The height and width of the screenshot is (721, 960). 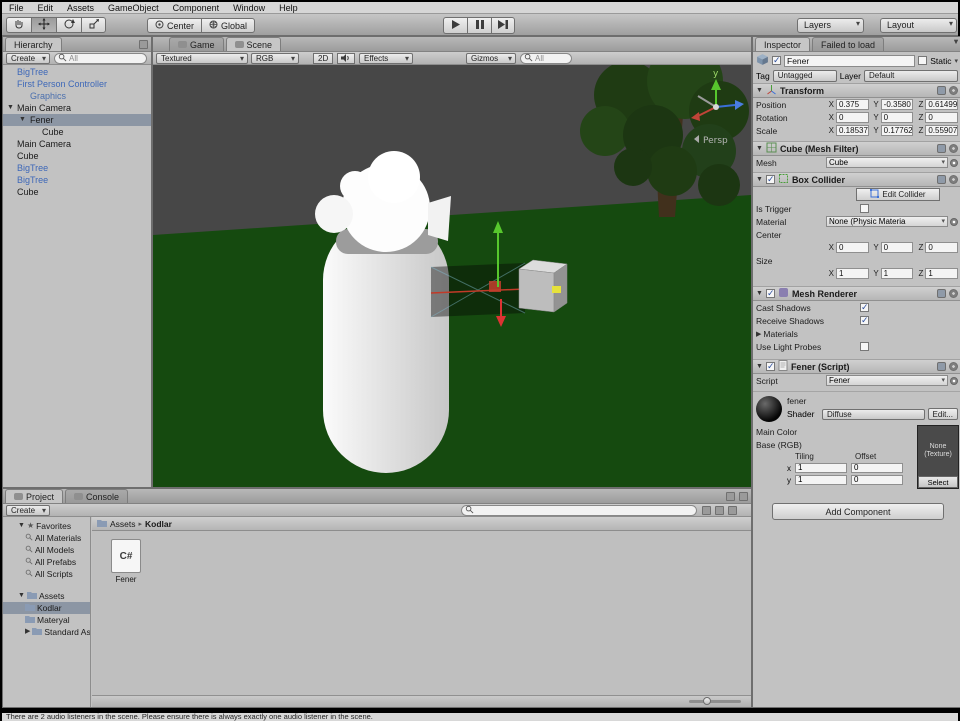 What do you see at coordinates (93, 25) in the screenshot?
I see `scale-tool-button` at bounding box center [93, 25].